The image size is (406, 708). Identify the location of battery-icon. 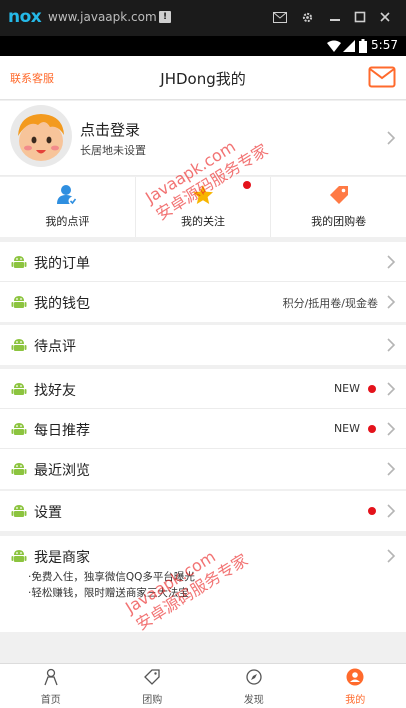
(363, 46).